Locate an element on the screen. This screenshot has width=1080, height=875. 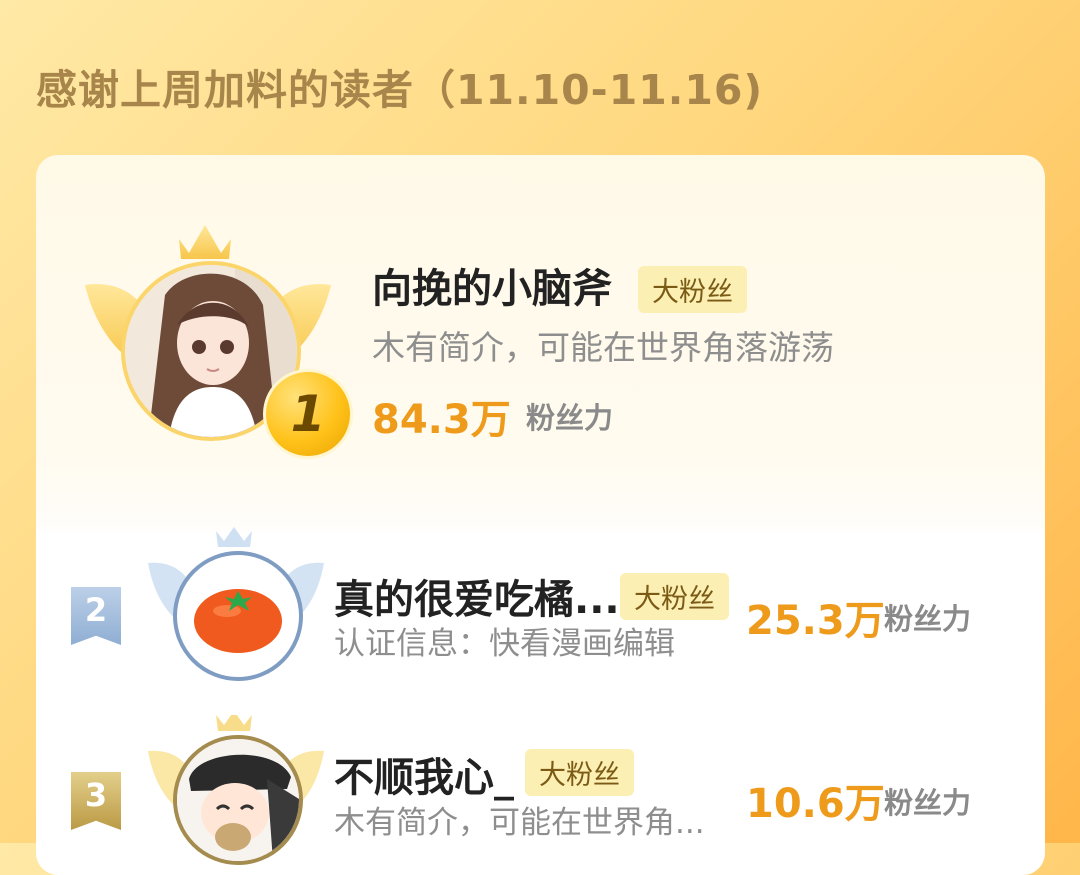
avatar-frame-silver is located at coordinates (236, 607).